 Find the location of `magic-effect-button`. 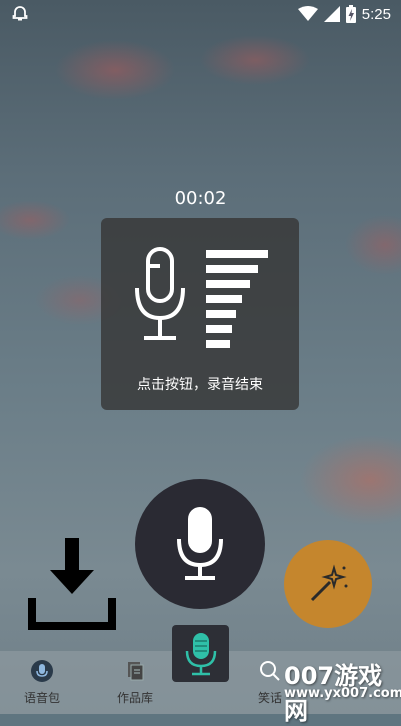

magic-effect-button is located at coordinates (328, 584).